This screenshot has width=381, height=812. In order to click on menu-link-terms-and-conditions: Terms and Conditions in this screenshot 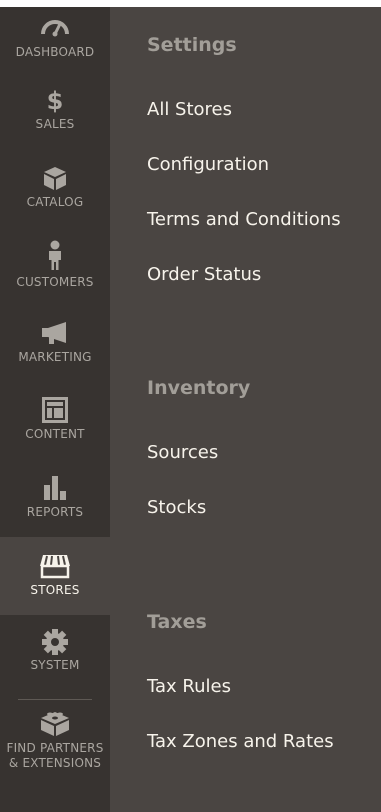, I will do `click(244, 219)`.